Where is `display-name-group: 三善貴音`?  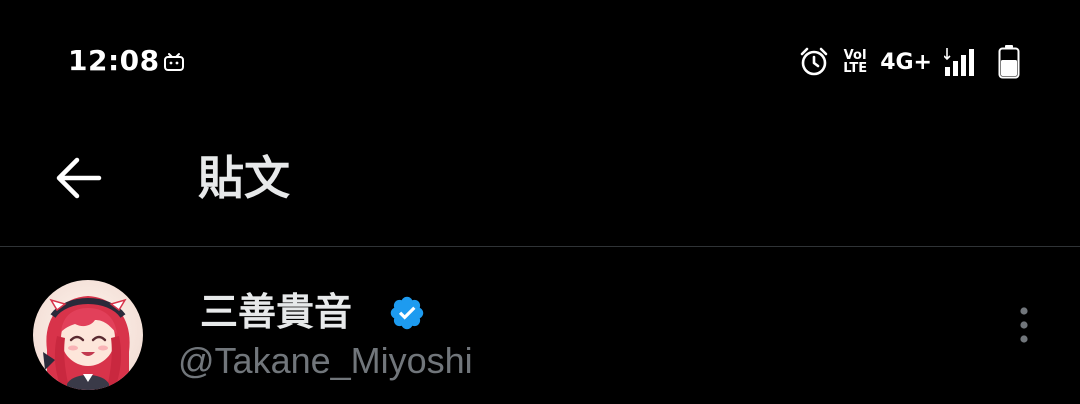 display-name-group: 三善貴音 is located at coordinates (313, 312).